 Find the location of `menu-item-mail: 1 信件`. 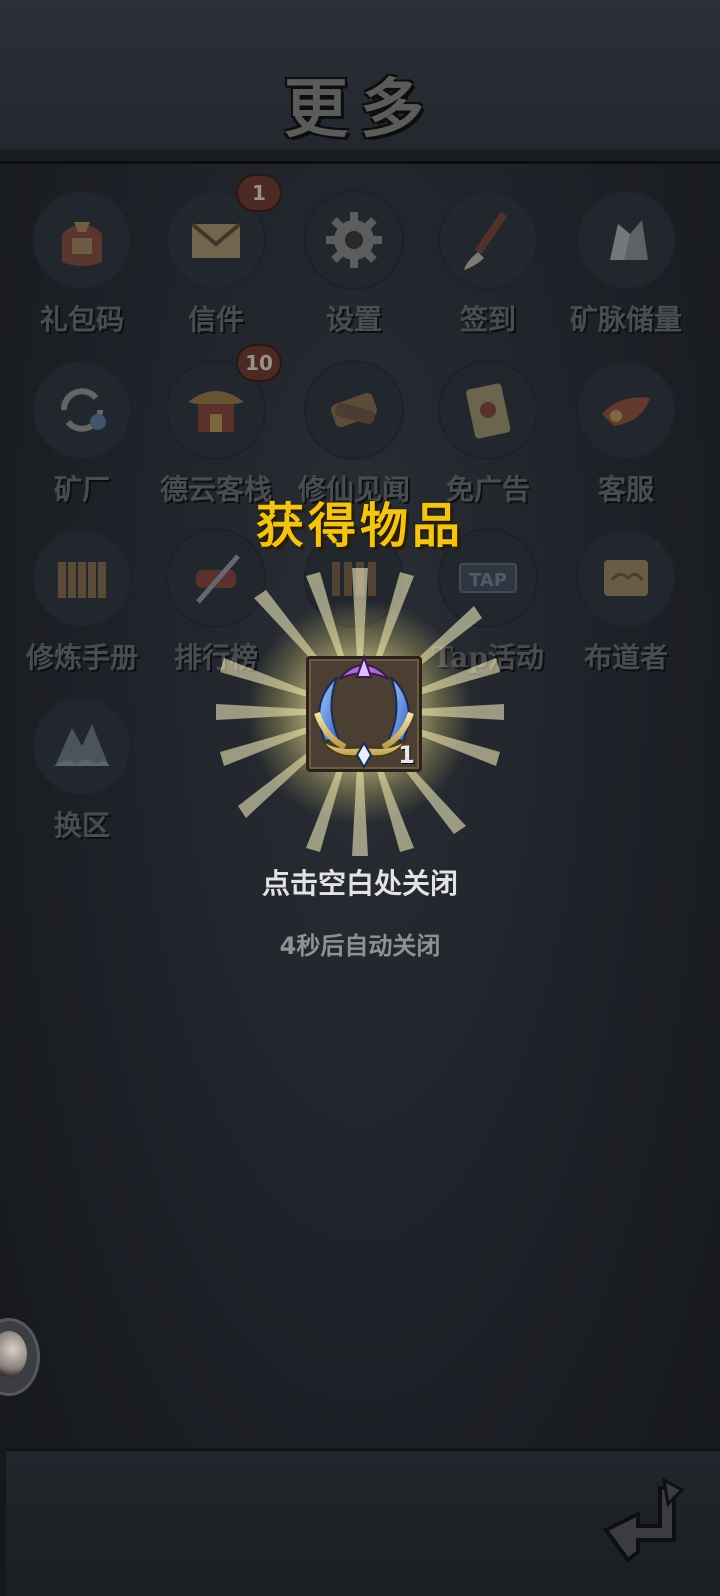

menu-item-mail: 1 信件 is located at coordinates (216, 263).